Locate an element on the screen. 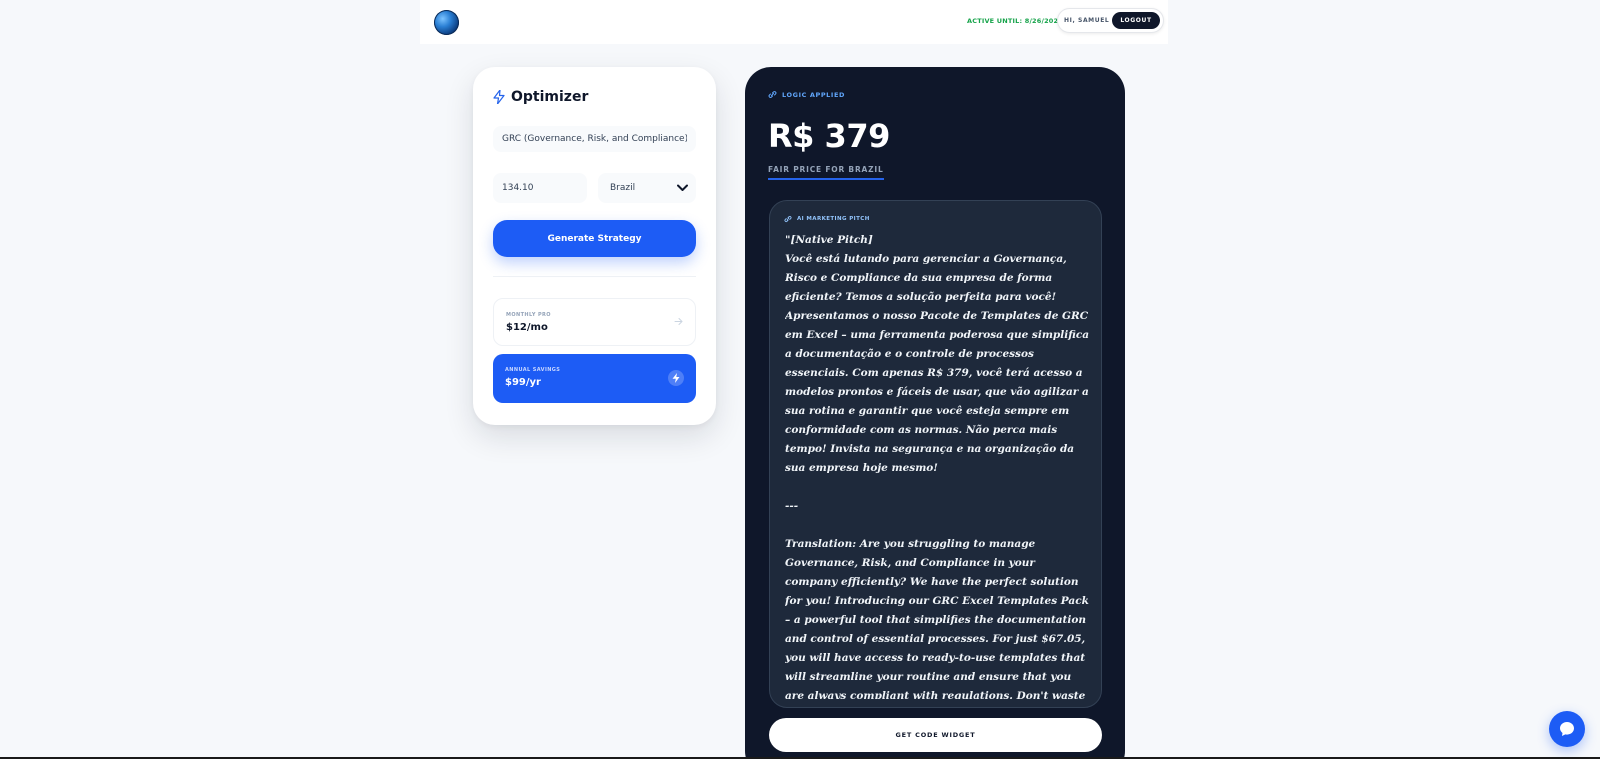 The width and height of the screenshot is (1600, 759). arrow-right-icon is located at coordinates (678, 321).